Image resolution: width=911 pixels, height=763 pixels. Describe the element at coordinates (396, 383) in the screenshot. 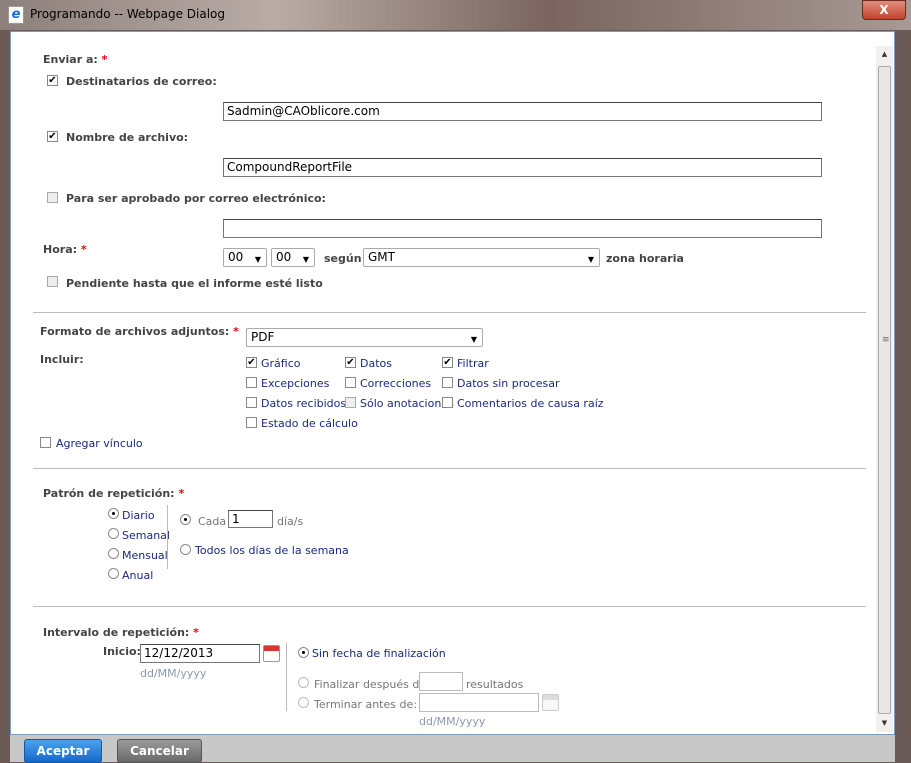

I see `include-option-label: Correcciones` at that location.